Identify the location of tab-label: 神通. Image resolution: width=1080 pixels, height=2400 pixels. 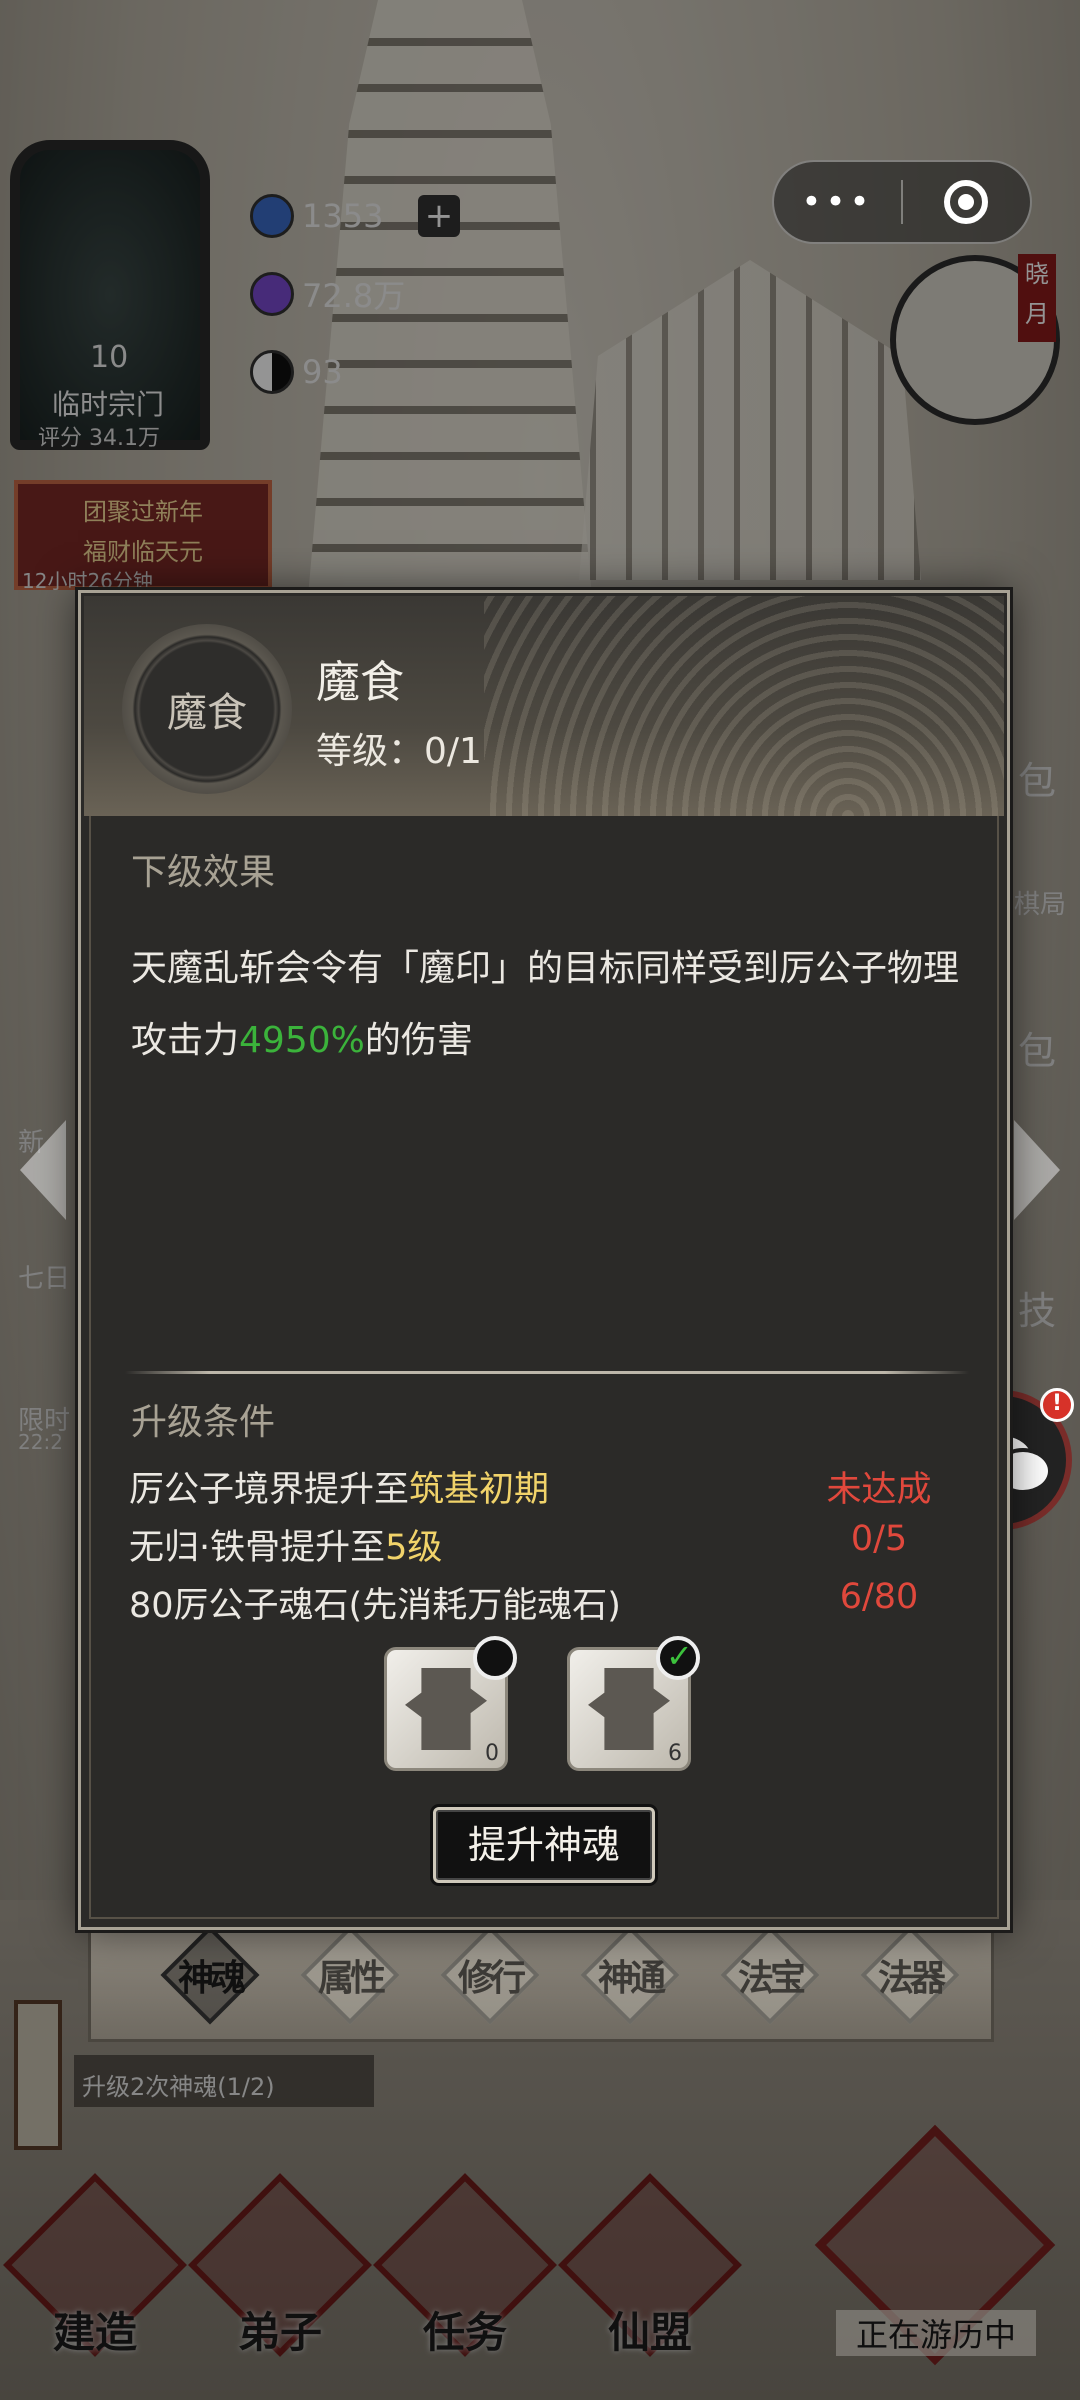
(631, 1978).